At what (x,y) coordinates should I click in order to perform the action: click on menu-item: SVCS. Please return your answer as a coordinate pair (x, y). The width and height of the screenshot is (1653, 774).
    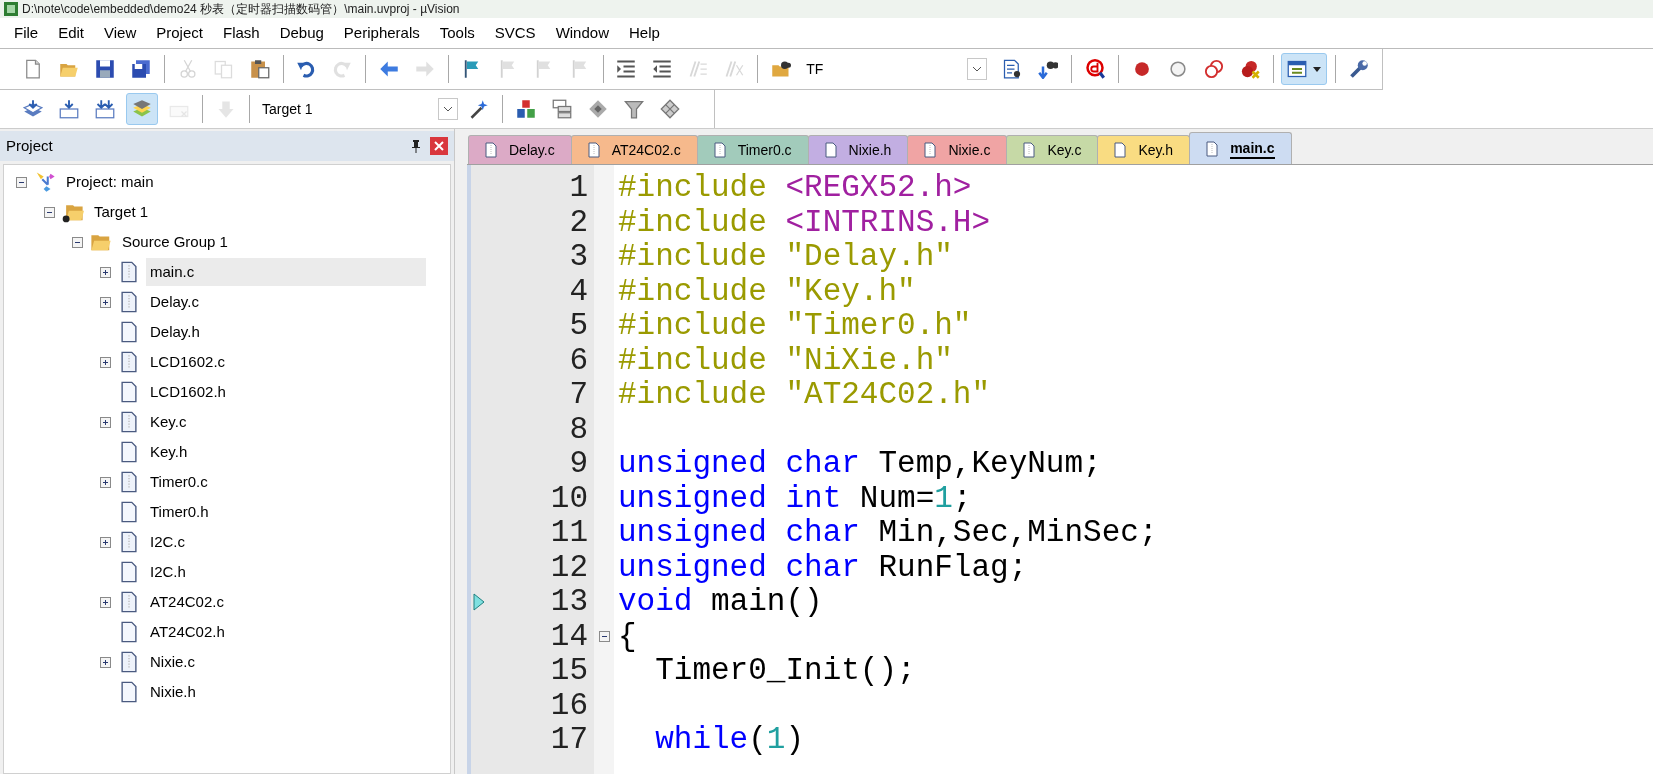
    Looking at the image, I should click on (515, 33).